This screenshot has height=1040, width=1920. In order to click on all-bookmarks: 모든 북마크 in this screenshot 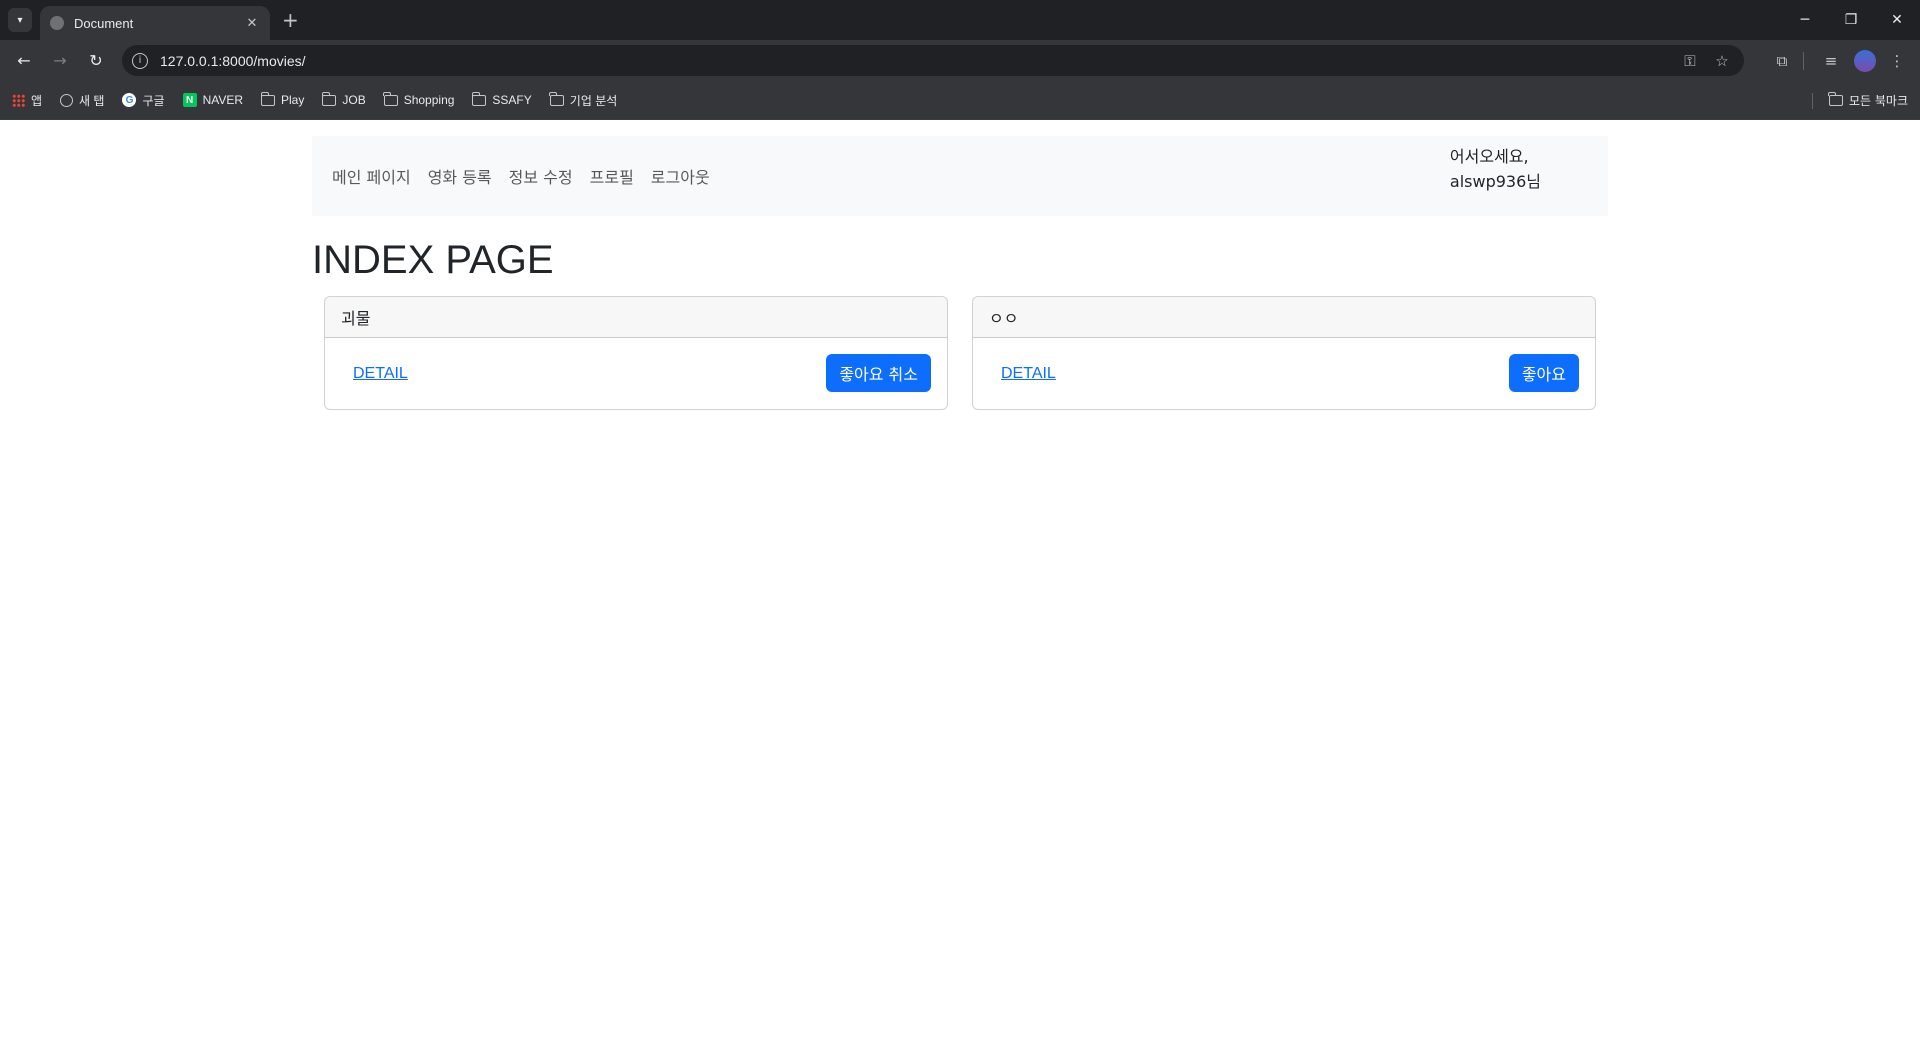, I will do `click(1859, 100)`.